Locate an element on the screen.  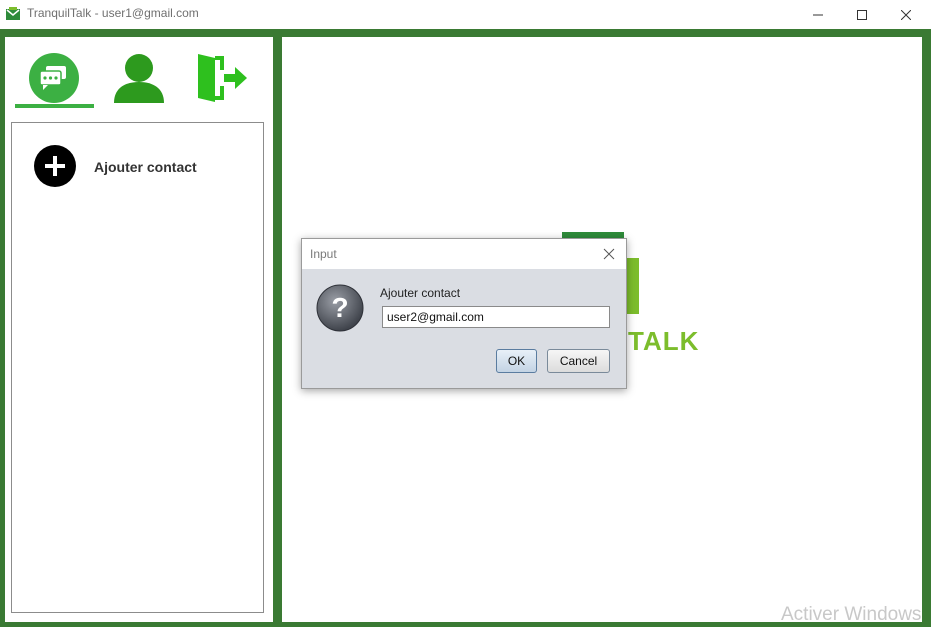
dialog-close-icon is located at coordinates (609, 254).